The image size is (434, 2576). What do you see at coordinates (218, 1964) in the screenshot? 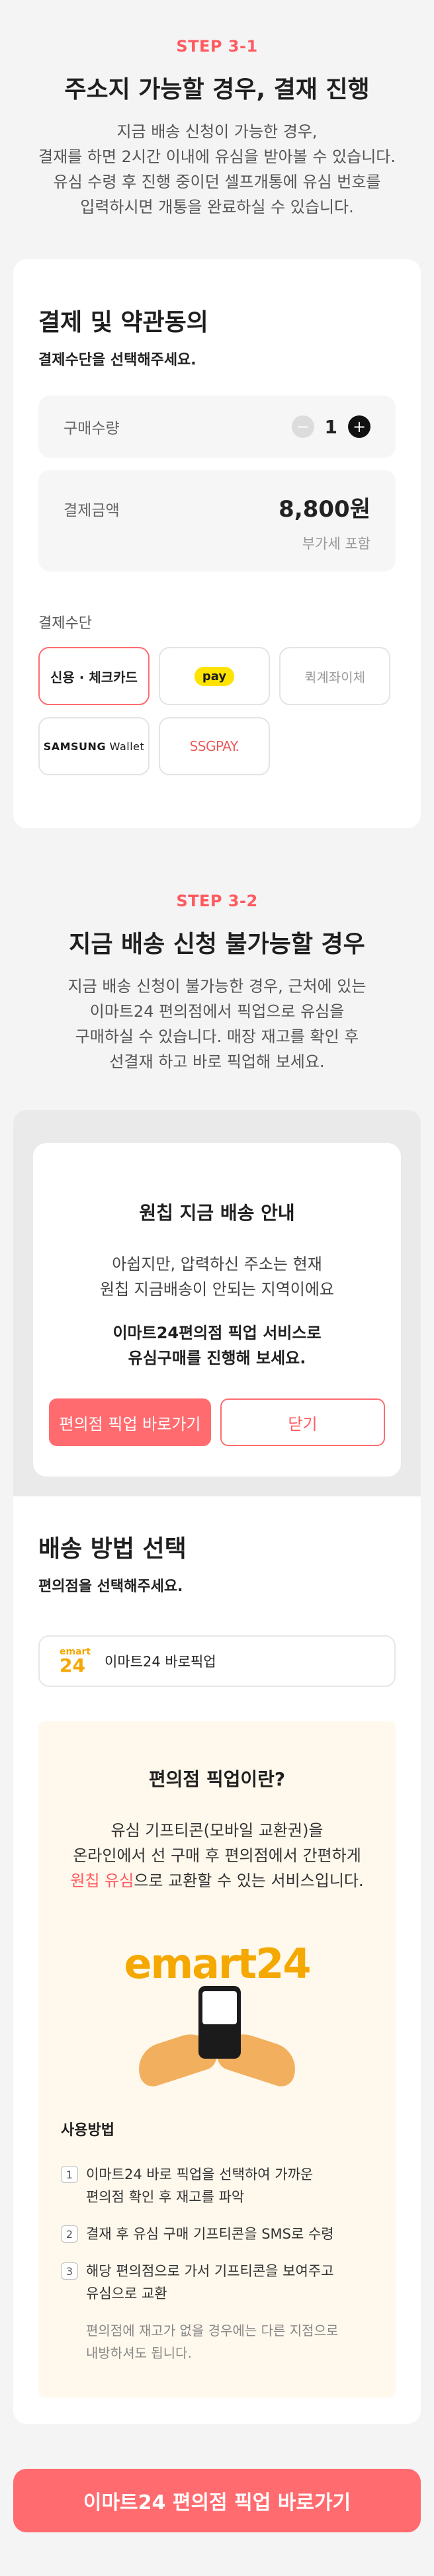
I see `emart24-logo: emart24` at bounding box center [218, 1964].